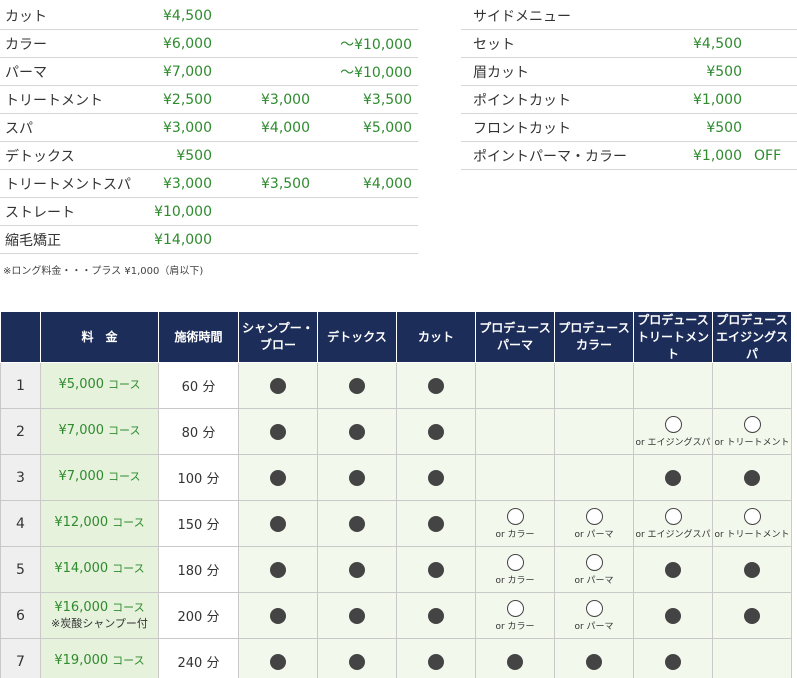  What do you see at coordinates (99, 338) in the screenshot?
I see `header-price: 料 金` at bounding box center [99, 338].